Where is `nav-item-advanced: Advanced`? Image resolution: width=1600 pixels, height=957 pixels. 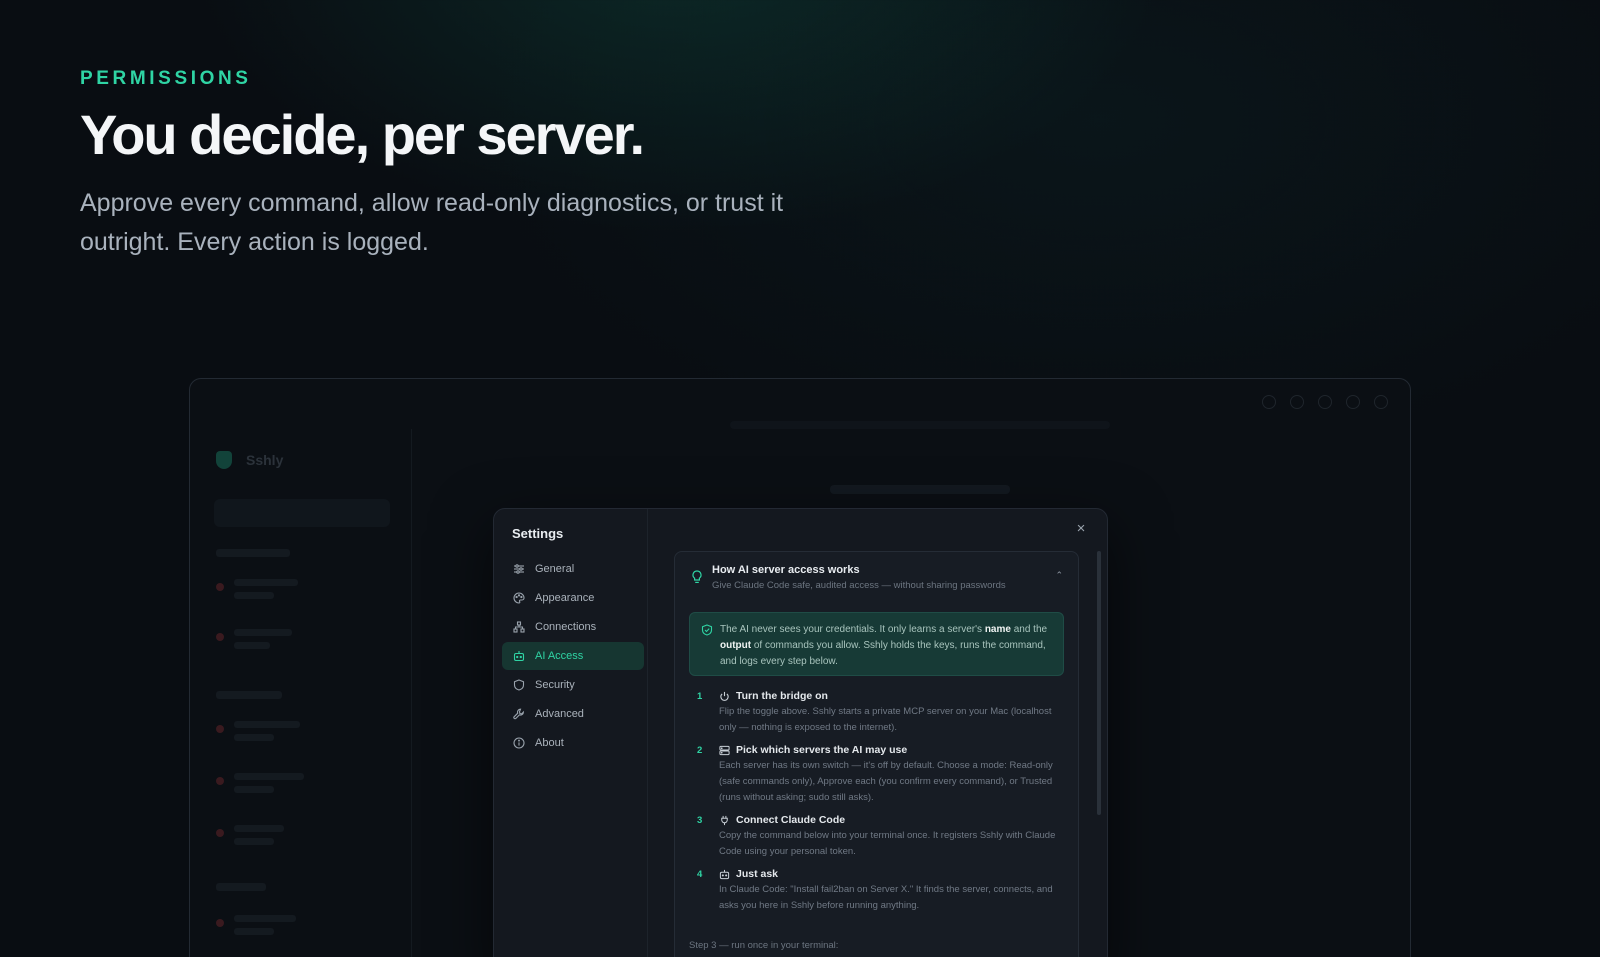
nav-item-advanced: Advanced is located at coordinates (573, 714).